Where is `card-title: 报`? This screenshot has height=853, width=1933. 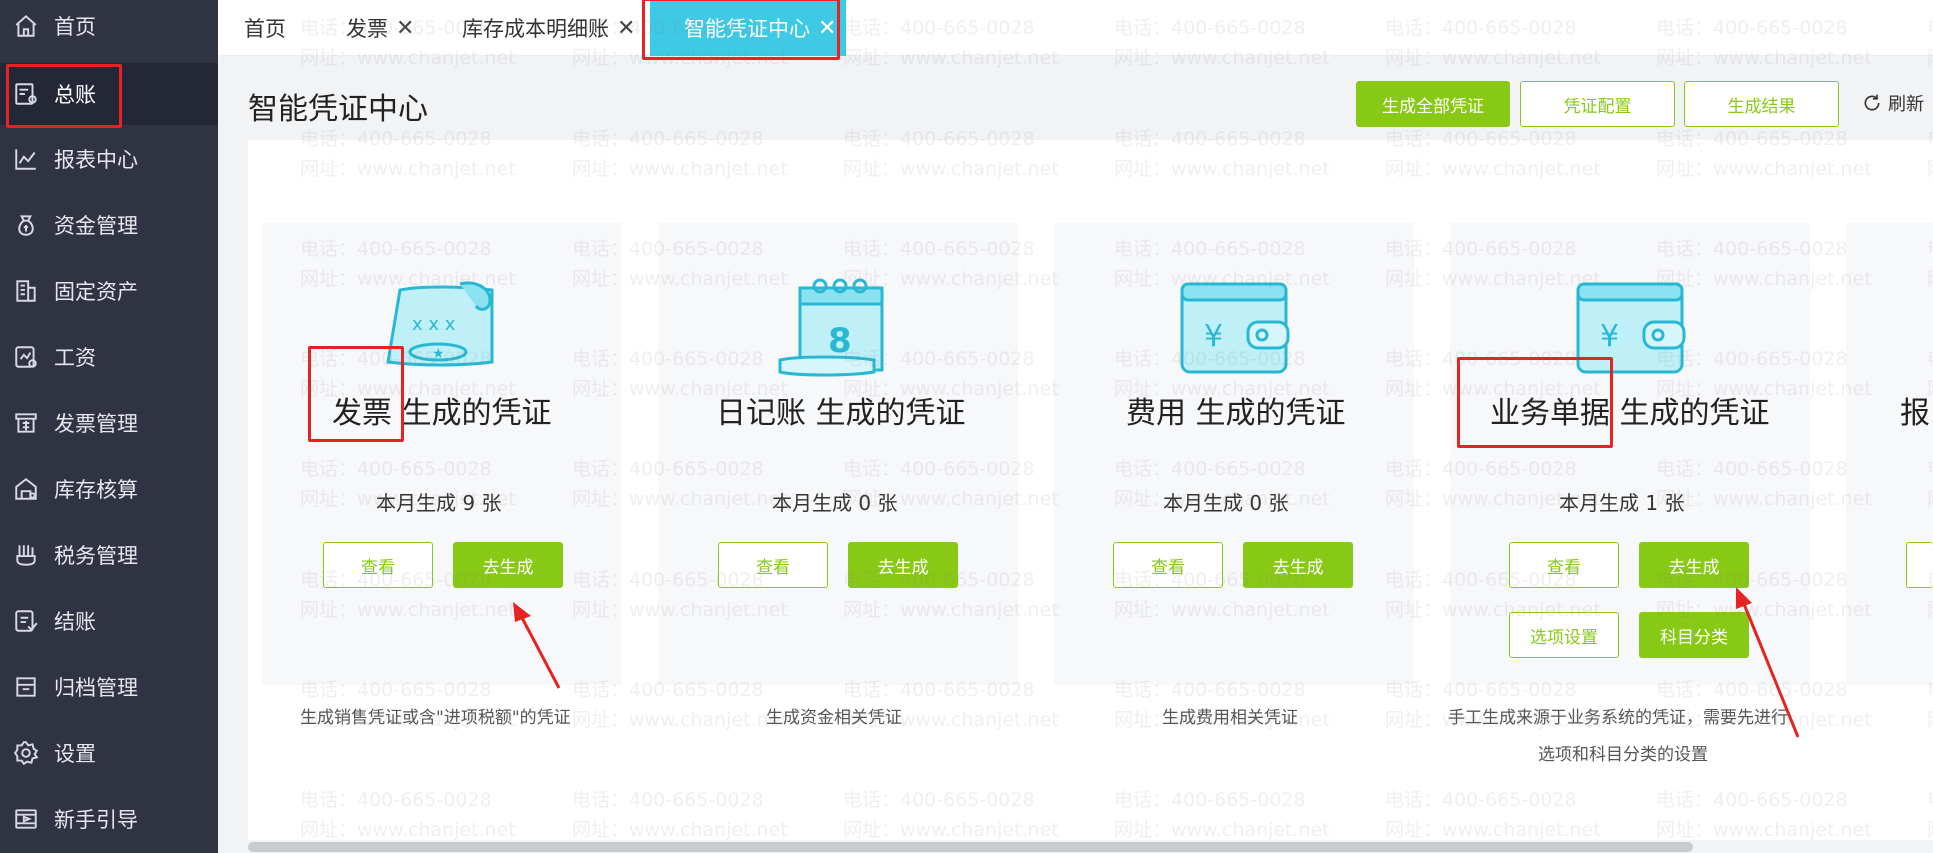
card-title: 报 is located at coordinates (1915, 413).